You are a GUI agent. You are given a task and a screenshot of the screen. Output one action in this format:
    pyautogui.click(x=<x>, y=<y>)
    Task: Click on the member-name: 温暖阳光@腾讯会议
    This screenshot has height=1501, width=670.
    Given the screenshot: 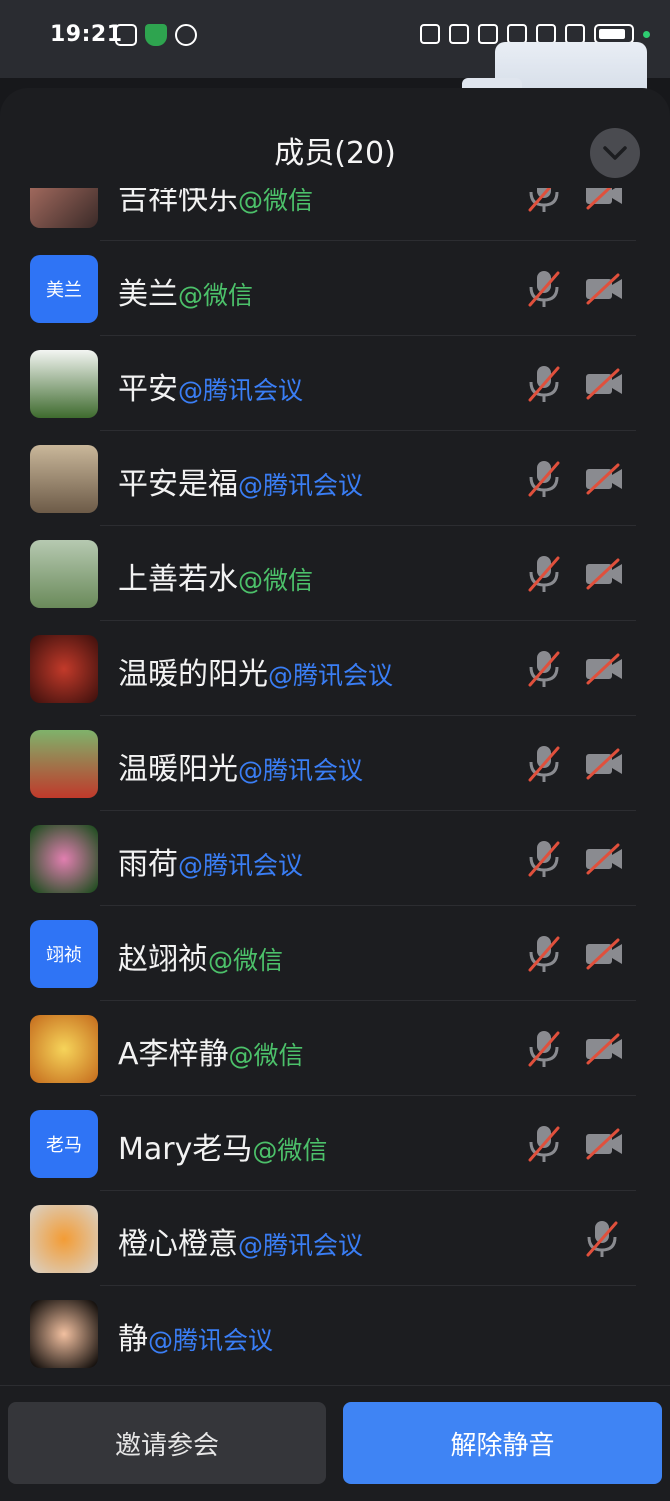 What is the action you would take?
    pyautogui.click(x=240, y=766)
    